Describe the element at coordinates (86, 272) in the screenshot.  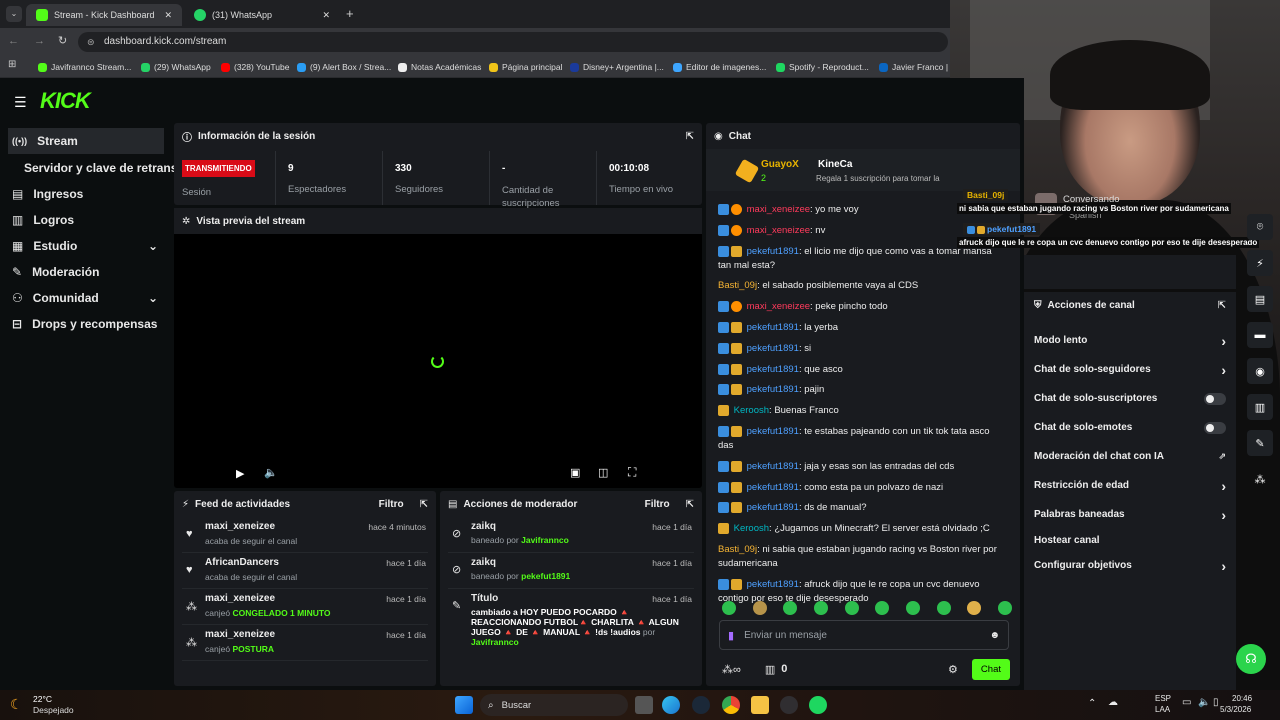
I see `sidebar-item-moderacion: ✎ Moderación` at that location.